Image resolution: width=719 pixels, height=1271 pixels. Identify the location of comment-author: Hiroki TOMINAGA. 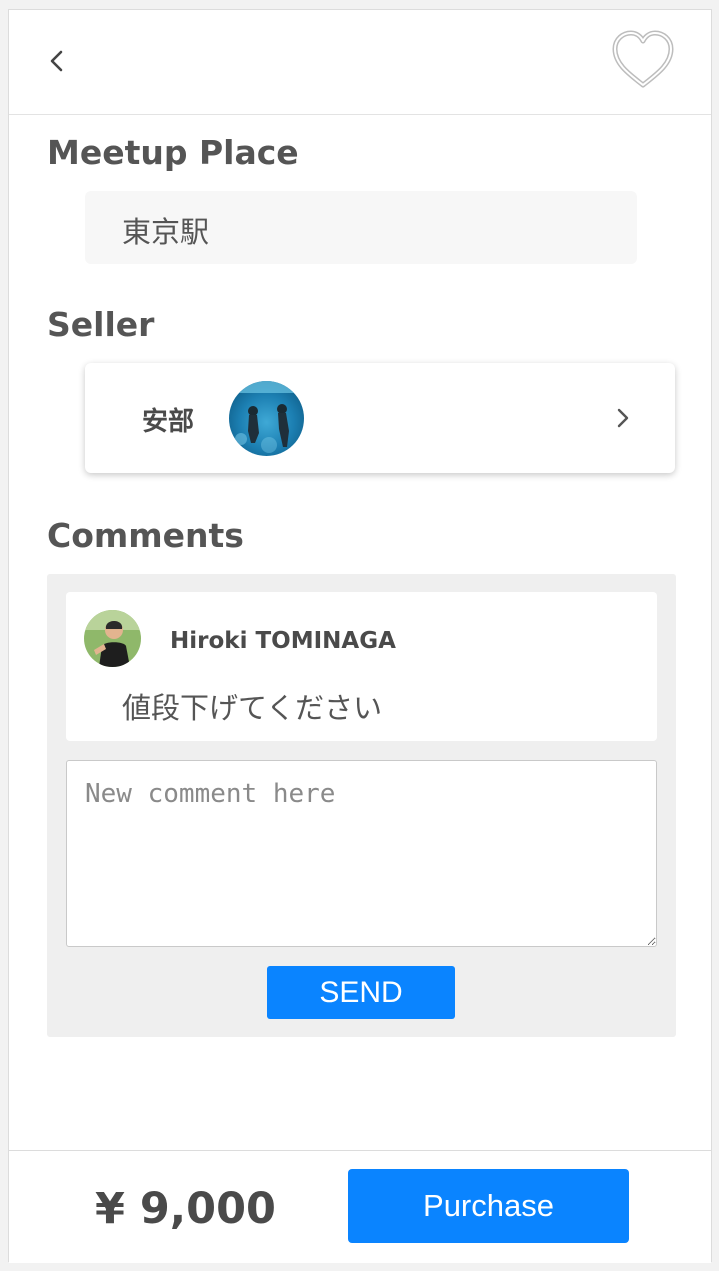
(283, 641).